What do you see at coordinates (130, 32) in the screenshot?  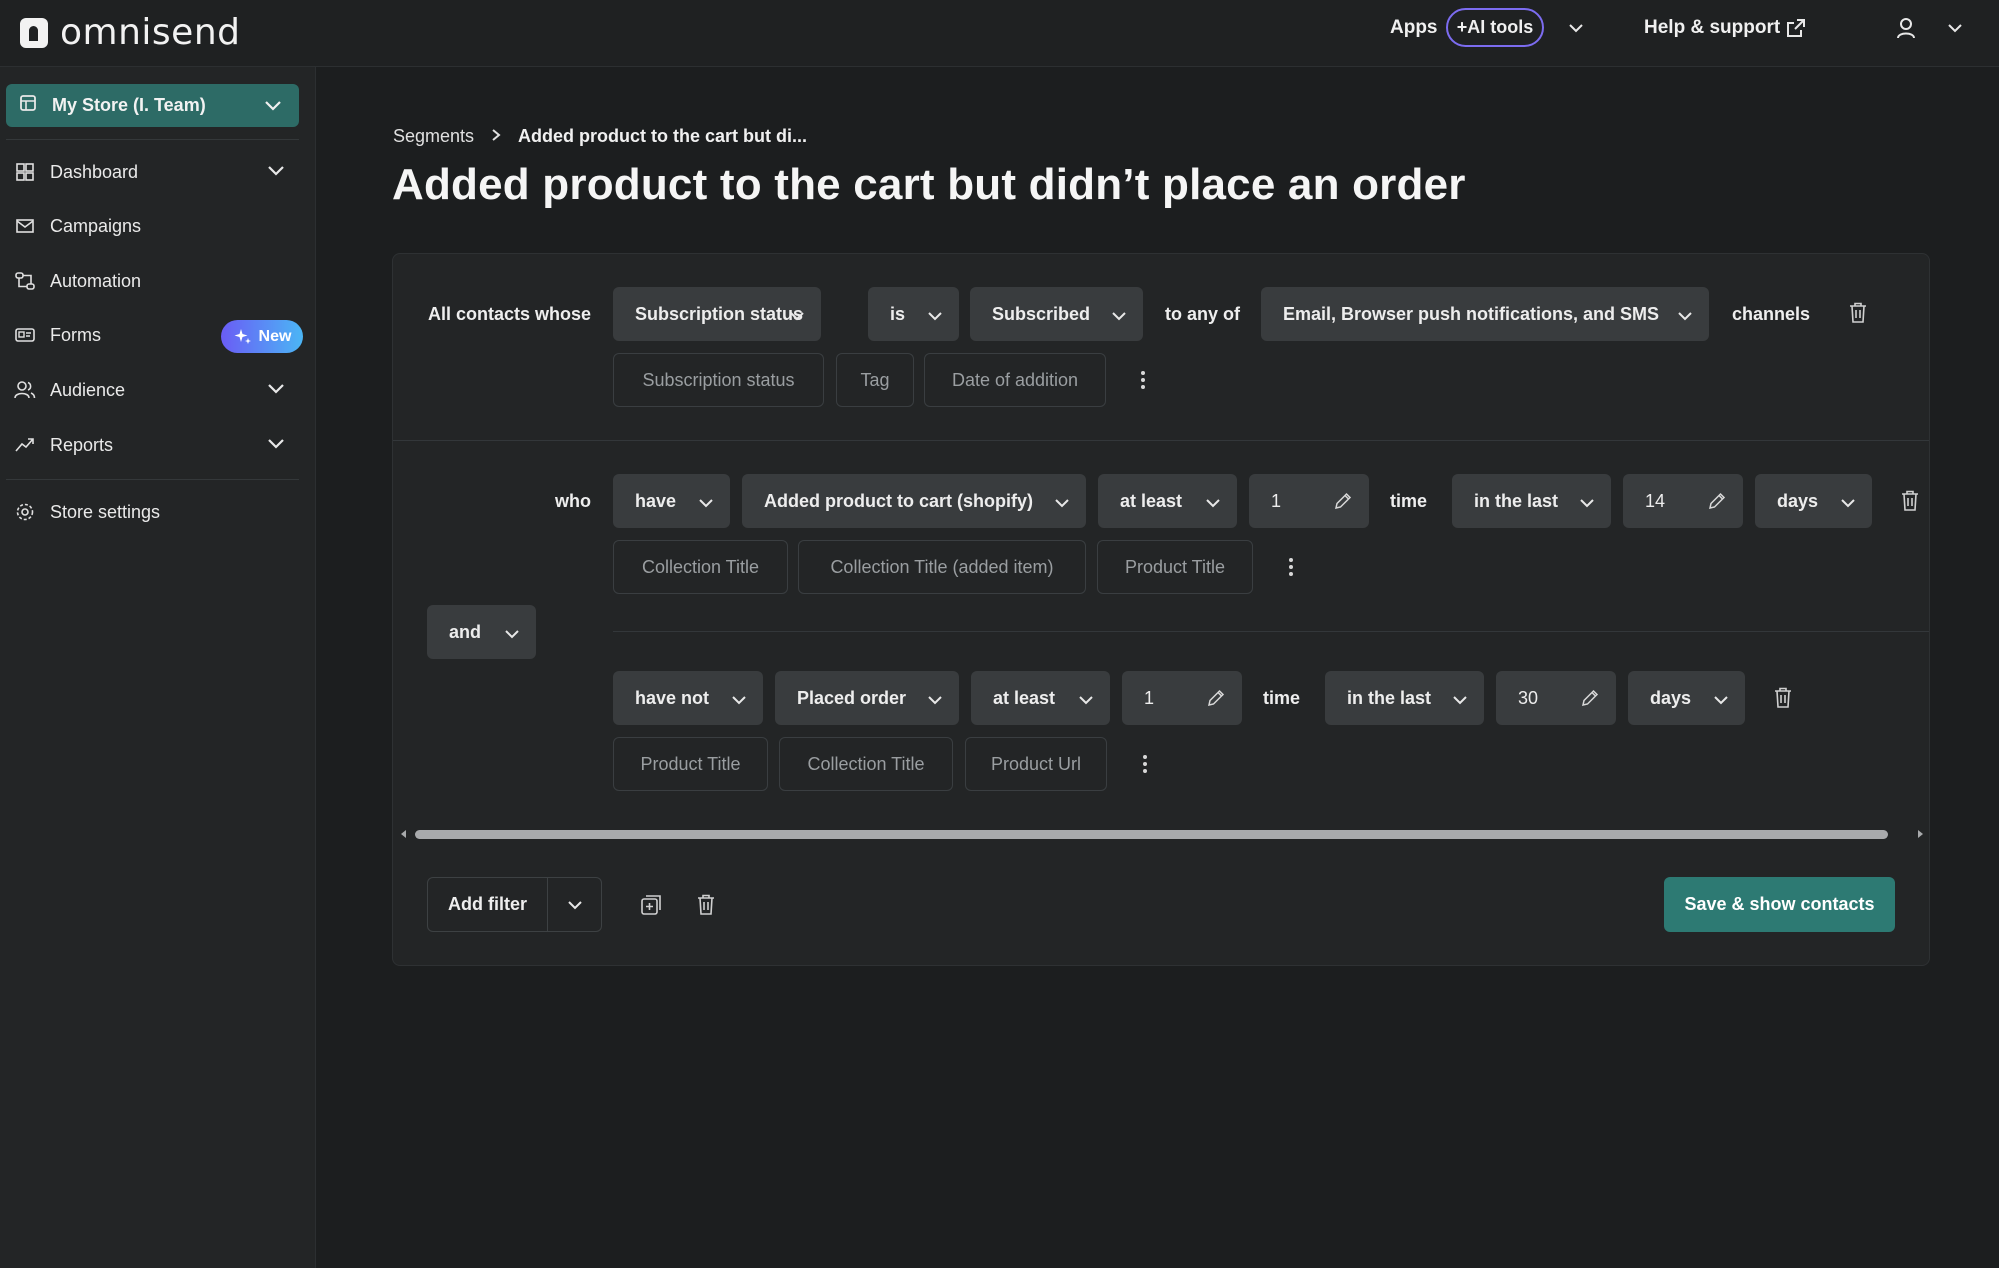 I see `omnisend-logo: omnisend` at bounding box center [130, 32].